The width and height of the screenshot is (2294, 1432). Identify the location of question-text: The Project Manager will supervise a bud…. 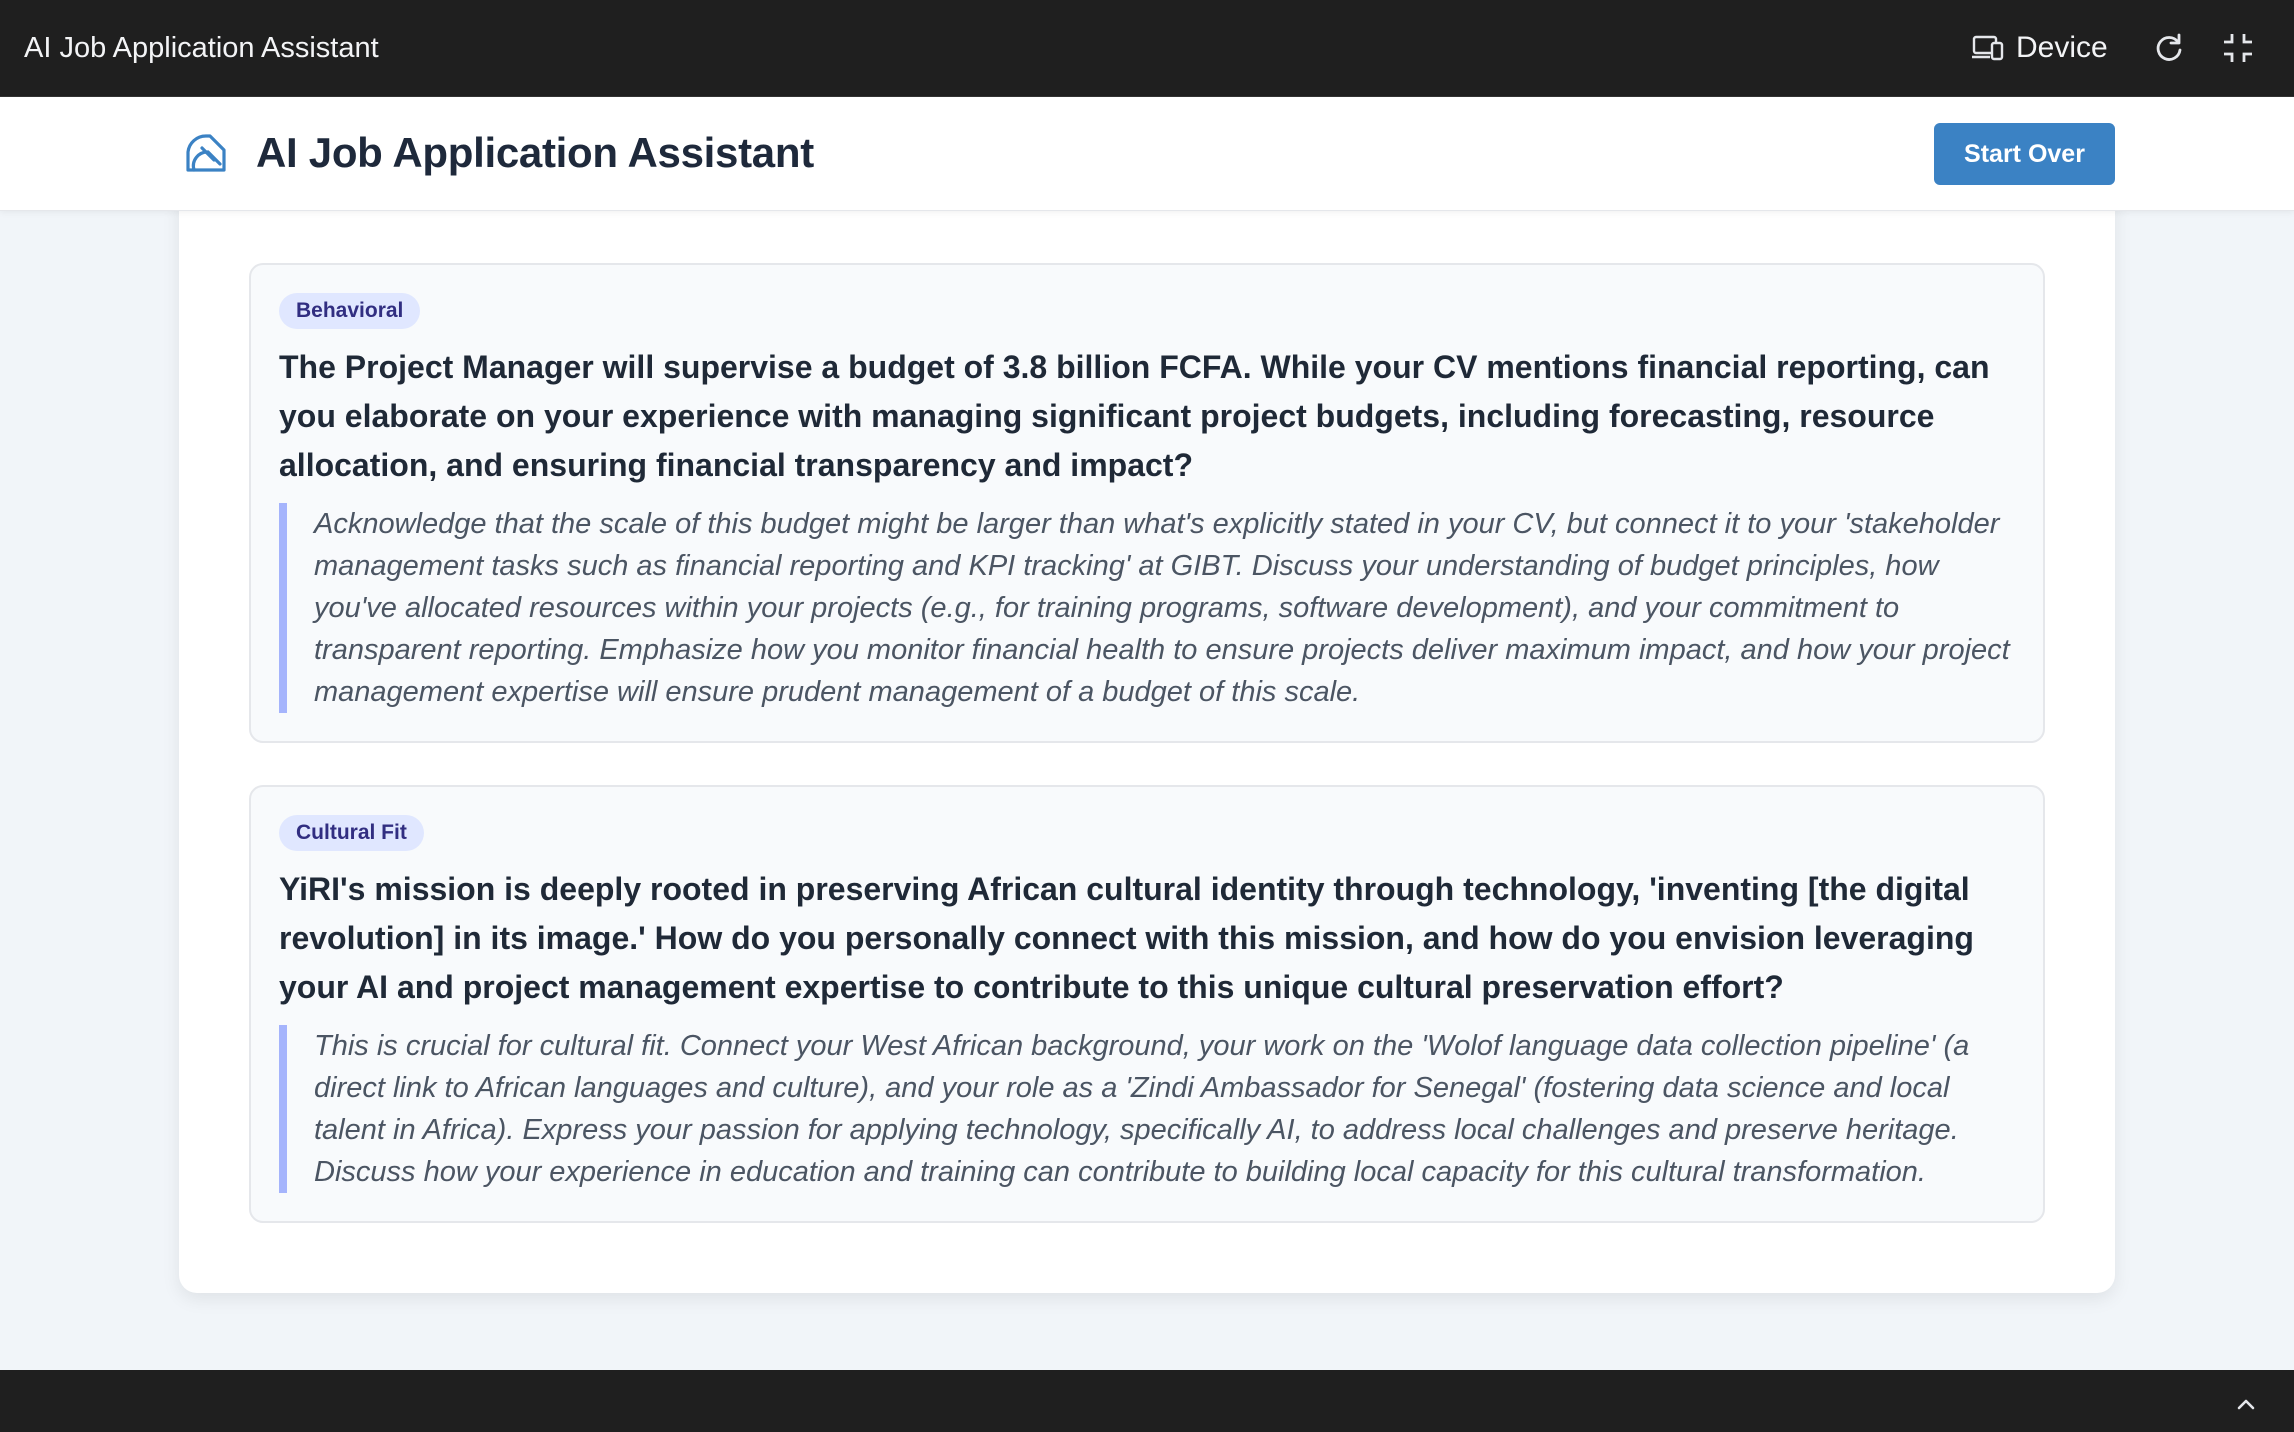
(1134, 416).